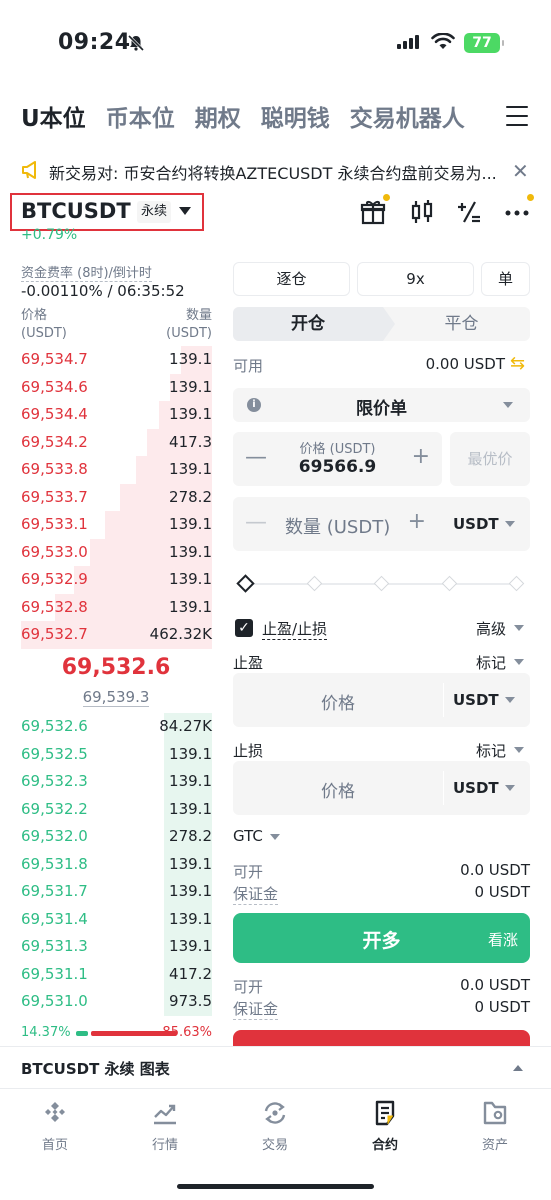  I want to click on bid-row: 69,531.8 139.1, so click(116, 864).